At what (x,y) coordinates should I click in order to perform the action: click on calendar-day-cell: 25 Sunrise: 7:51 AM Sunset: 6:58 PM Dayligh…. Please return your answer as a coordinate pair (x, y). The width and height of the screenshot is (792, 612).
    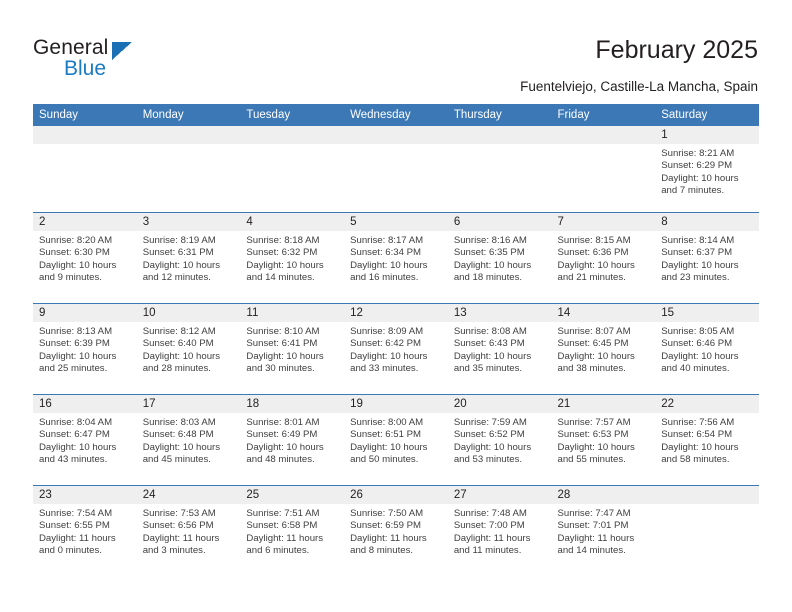
    Looking at the image, I should click on (292, 531).